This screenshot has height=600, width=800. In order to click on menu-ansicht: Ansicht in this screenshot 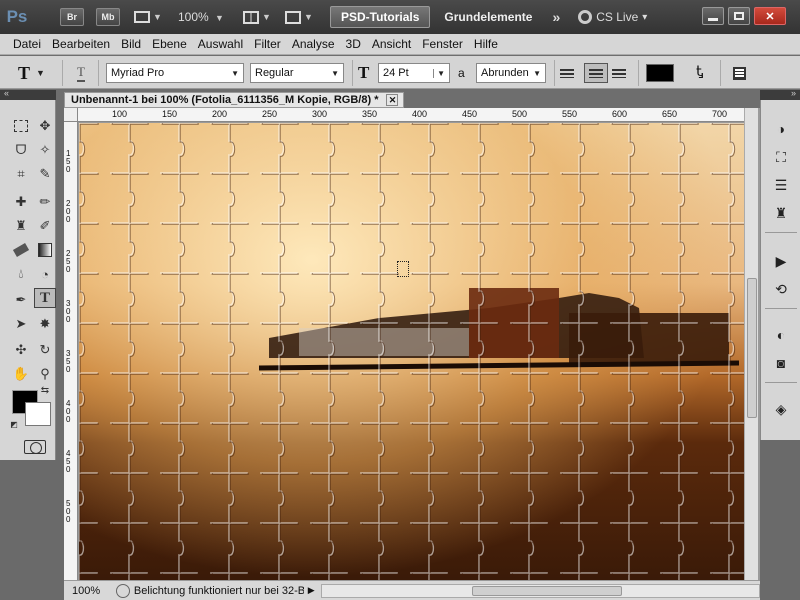, I will do `click(394, 44)`.